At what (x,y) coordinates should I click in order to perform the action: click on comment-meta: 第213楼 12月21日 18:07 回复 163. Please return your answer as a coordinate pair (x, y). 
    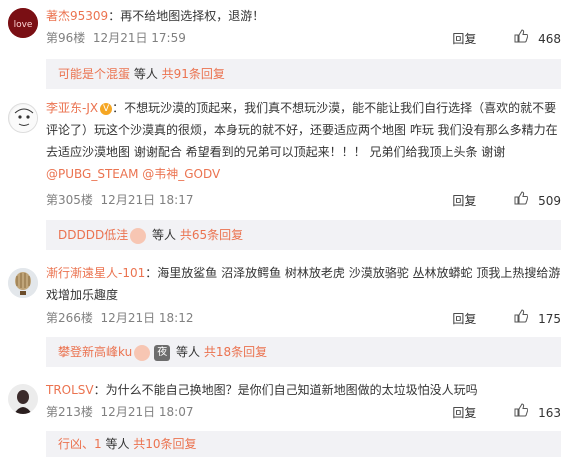
    Looking at the image, I should click on (303, 412).